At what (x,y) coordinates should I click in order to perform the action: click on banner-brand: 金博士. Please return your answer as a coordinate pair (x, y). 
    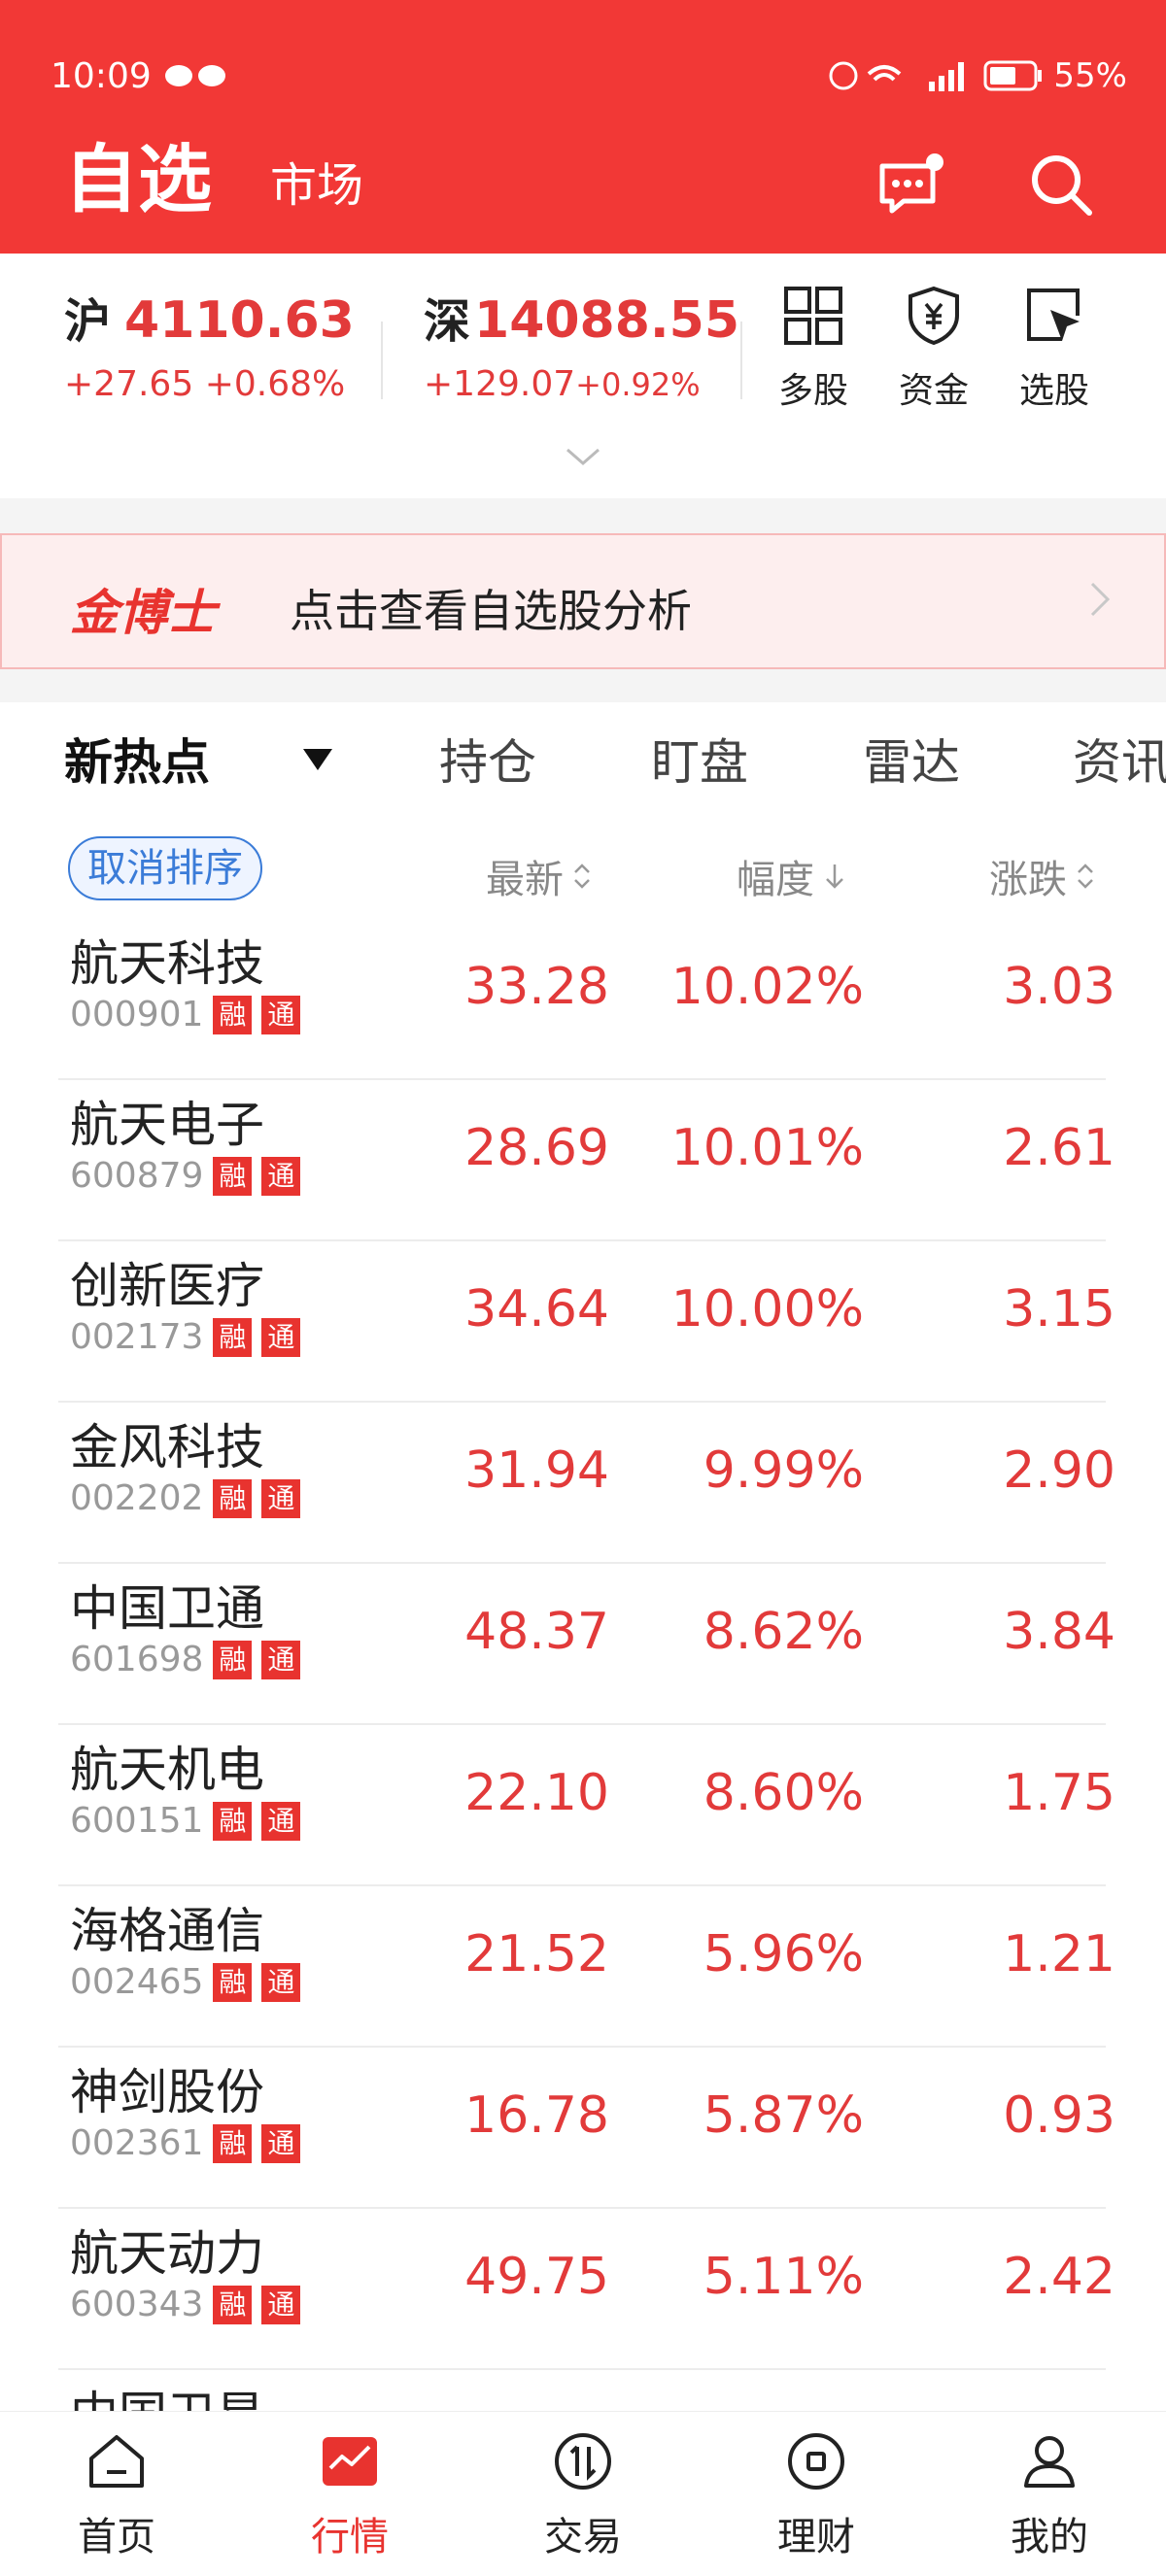
    Looking at the image, I should click on (143, 613).